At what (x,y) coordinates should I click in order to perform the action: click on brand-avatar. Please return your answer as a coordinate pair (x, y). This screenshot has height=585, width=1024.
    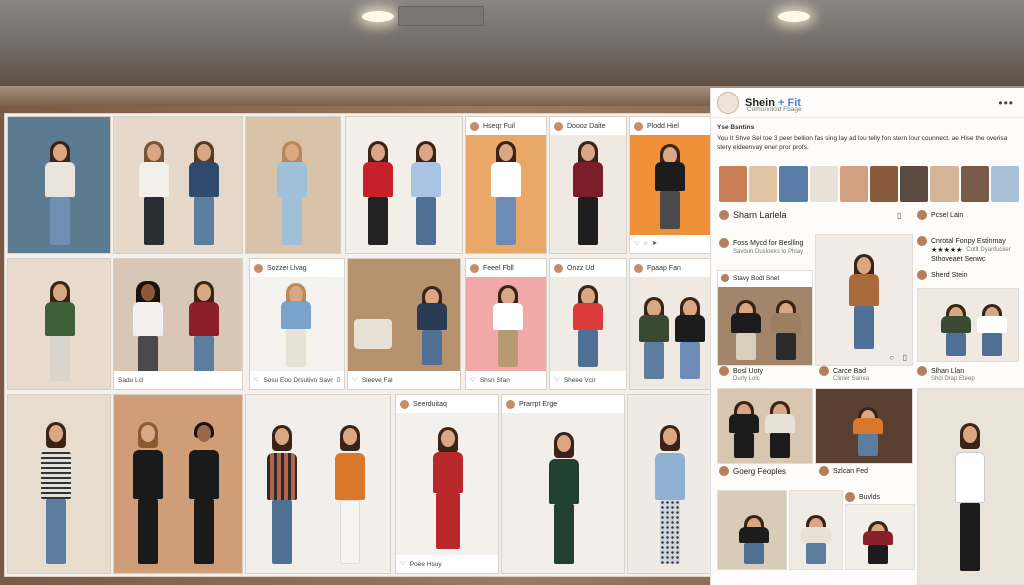
    Looking at the image, I should click on (728, 102).